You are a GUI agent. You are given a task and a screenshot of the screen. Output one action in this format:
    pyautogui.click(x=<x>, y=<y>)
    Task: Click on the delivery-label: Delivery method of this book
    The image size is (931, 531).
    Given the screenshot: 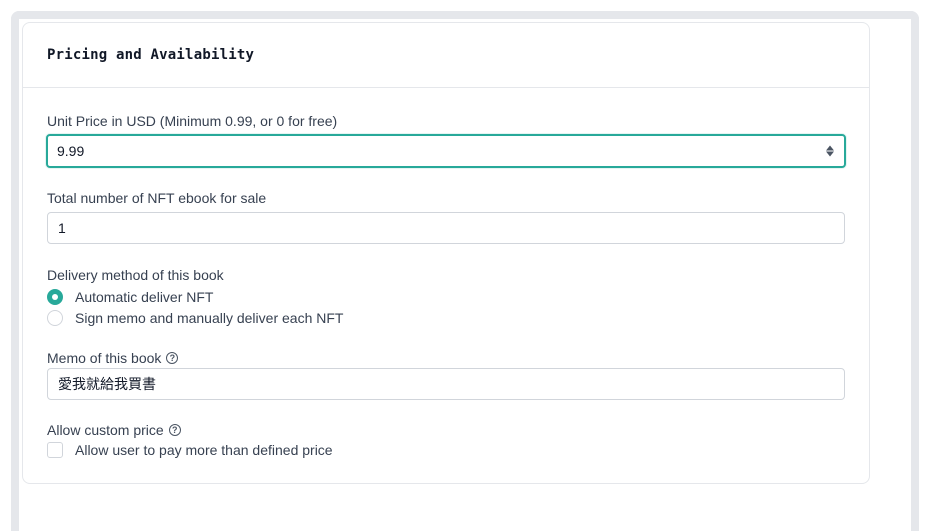 What is the action you would take?
    pyautogui.click(x=135, y=275)
    